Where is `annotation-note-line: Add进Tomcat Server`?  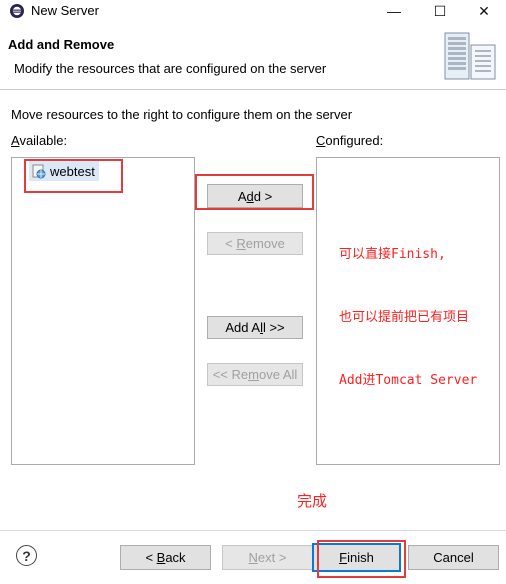 annotation-note-line: Add进Tomcat Server is located at coordinates (408, 380).